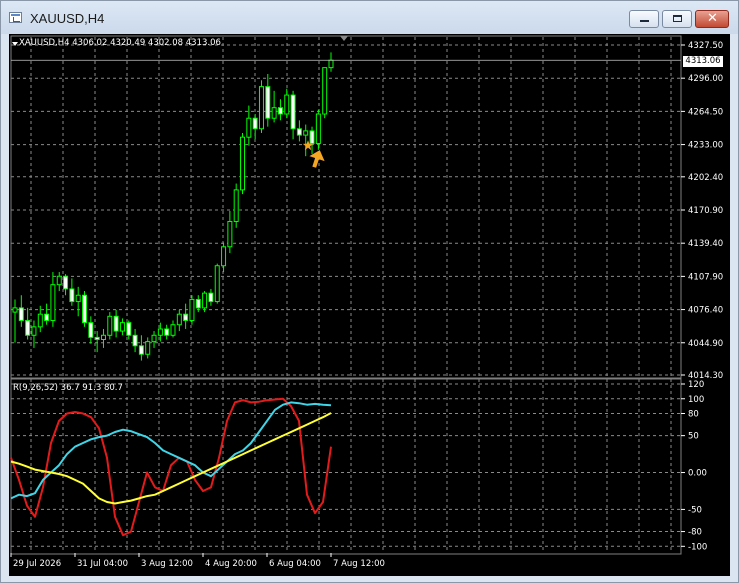 The height and width of the screenshot is (583, 739). Describe the element at coordinates (171, 458) in the screenshot. I see `indicator-line-yellow` at that location.